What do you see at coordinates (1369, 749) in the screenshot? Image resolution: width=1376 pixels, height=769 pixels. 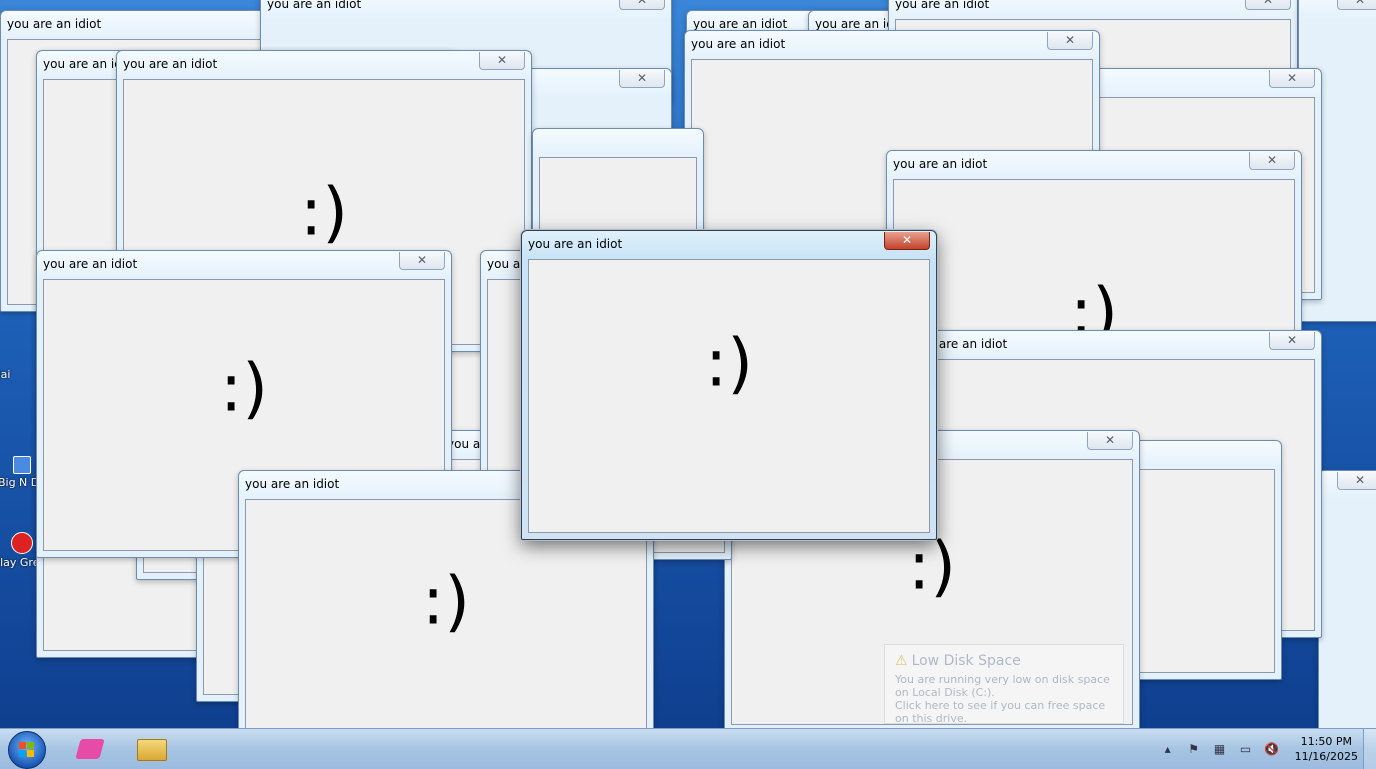 I see `show-desktop-button` at bounding box center [1369, 749].